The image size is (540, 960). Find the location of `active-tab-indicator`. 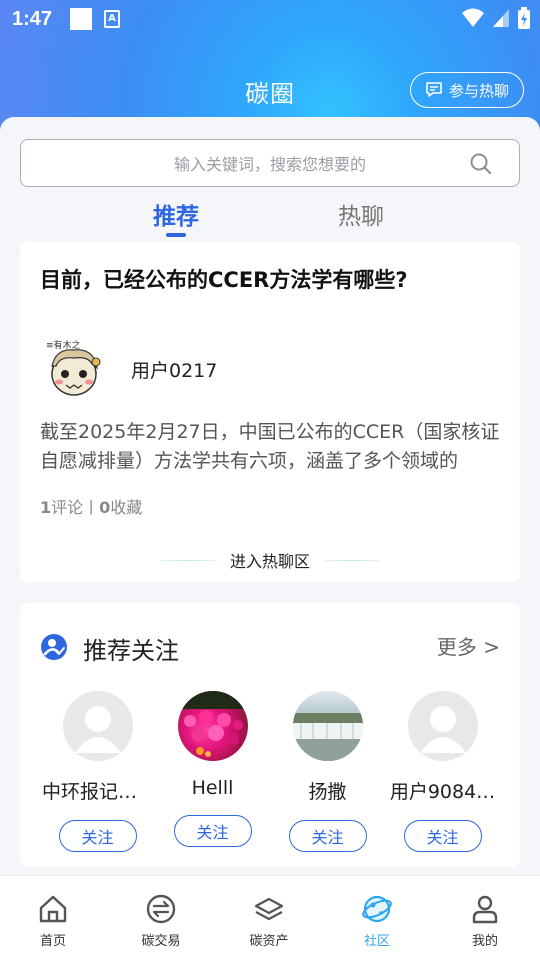

active-tab-indicator is located at coordinates (176, 235).